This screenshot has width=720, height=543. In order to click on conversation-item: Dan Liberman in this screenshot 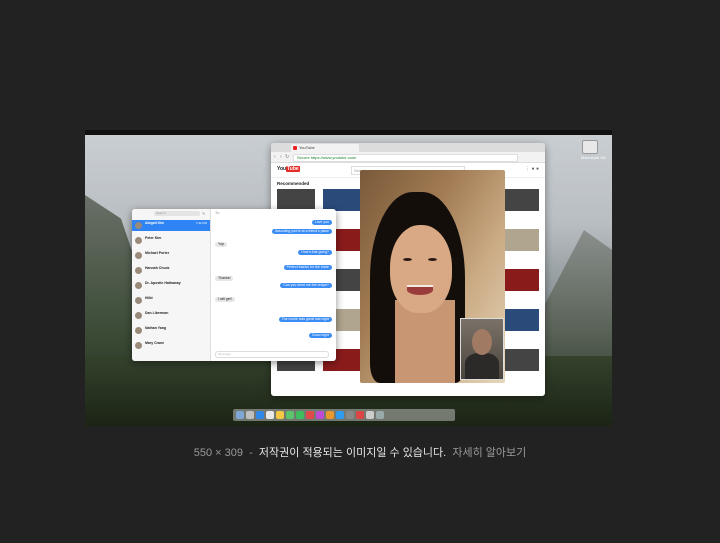, I will do `click(171, 315)`.